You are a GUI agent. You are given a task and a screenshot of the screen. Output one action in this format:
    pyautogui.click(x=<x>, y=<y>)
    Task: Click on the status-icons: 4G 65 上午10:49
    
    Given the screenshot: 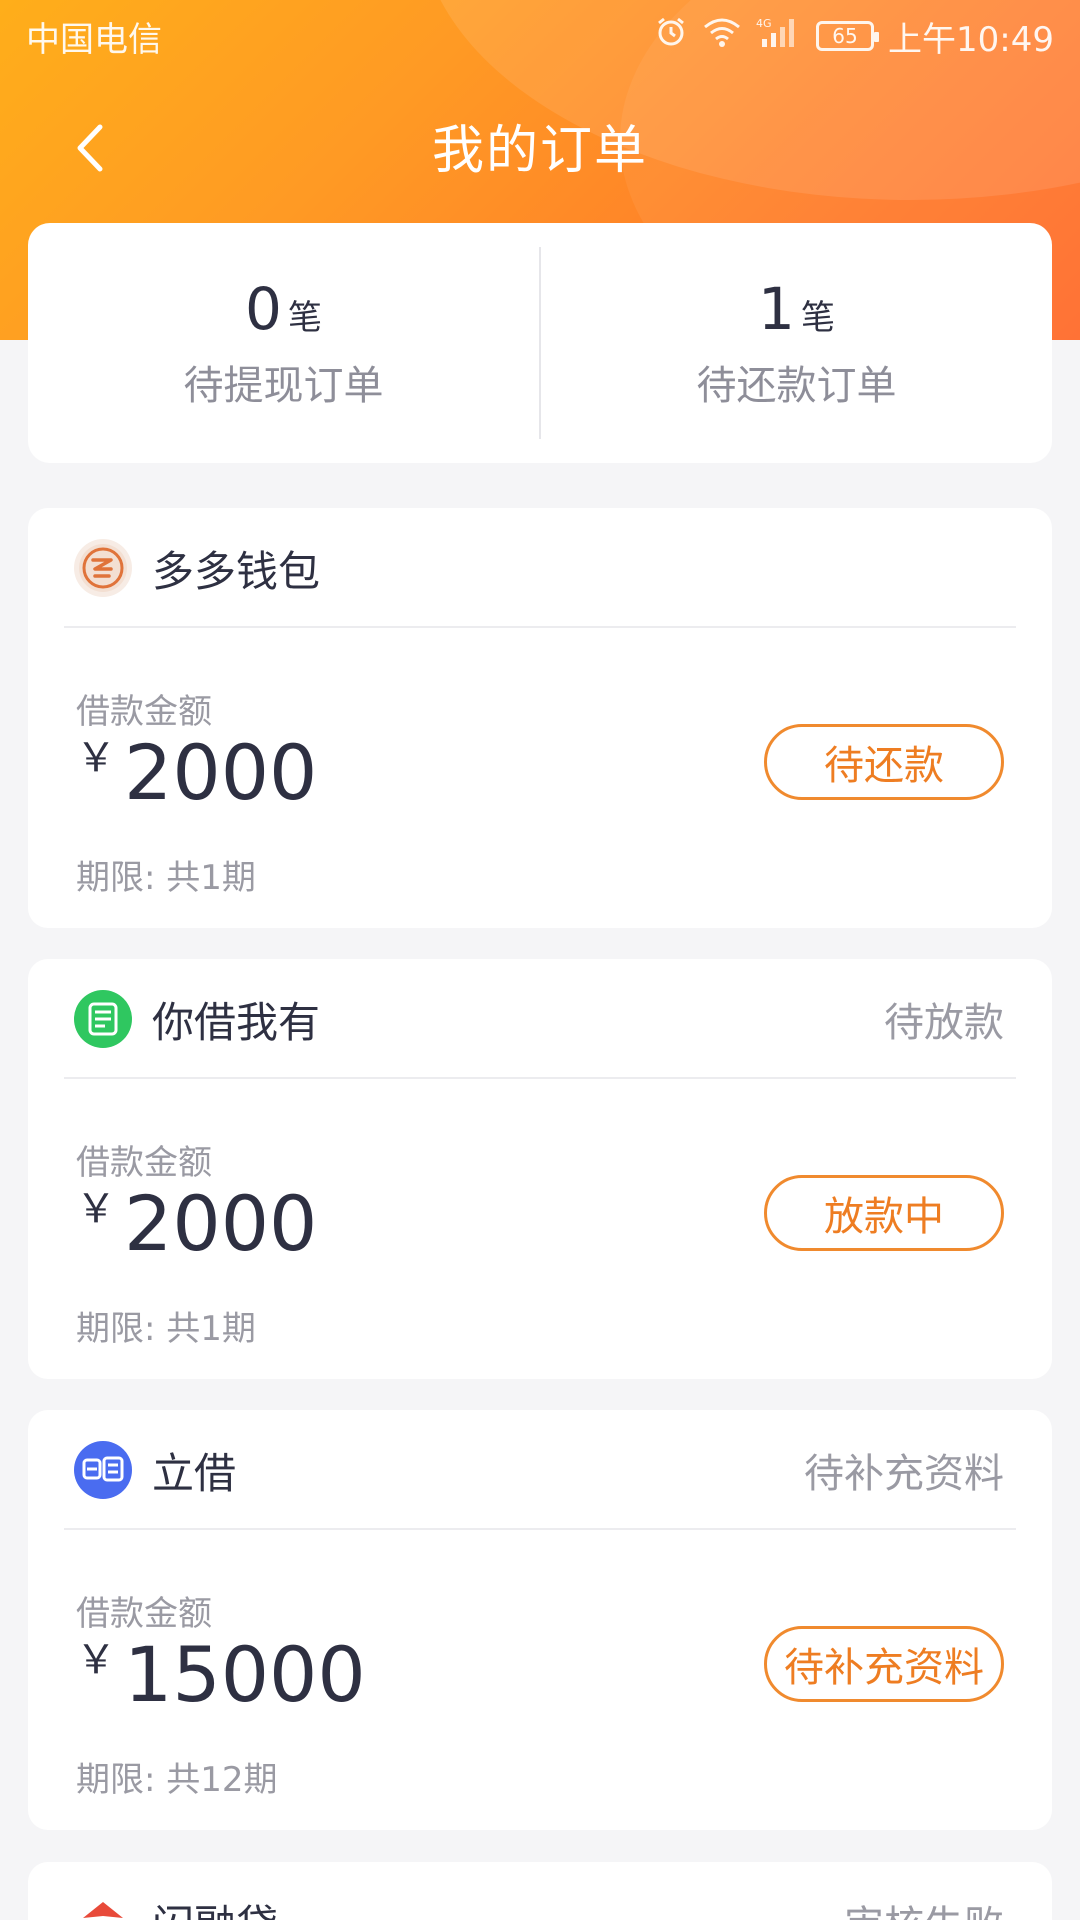 What is the action you would take?
    pyautogui.click(x=854, y=36)
    